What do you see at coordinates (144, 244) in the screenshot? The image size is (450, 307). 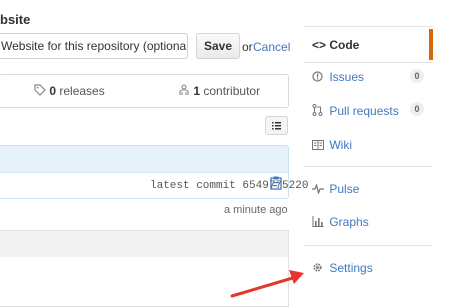 I see `file-list-header` at bounding box center [144, 244].